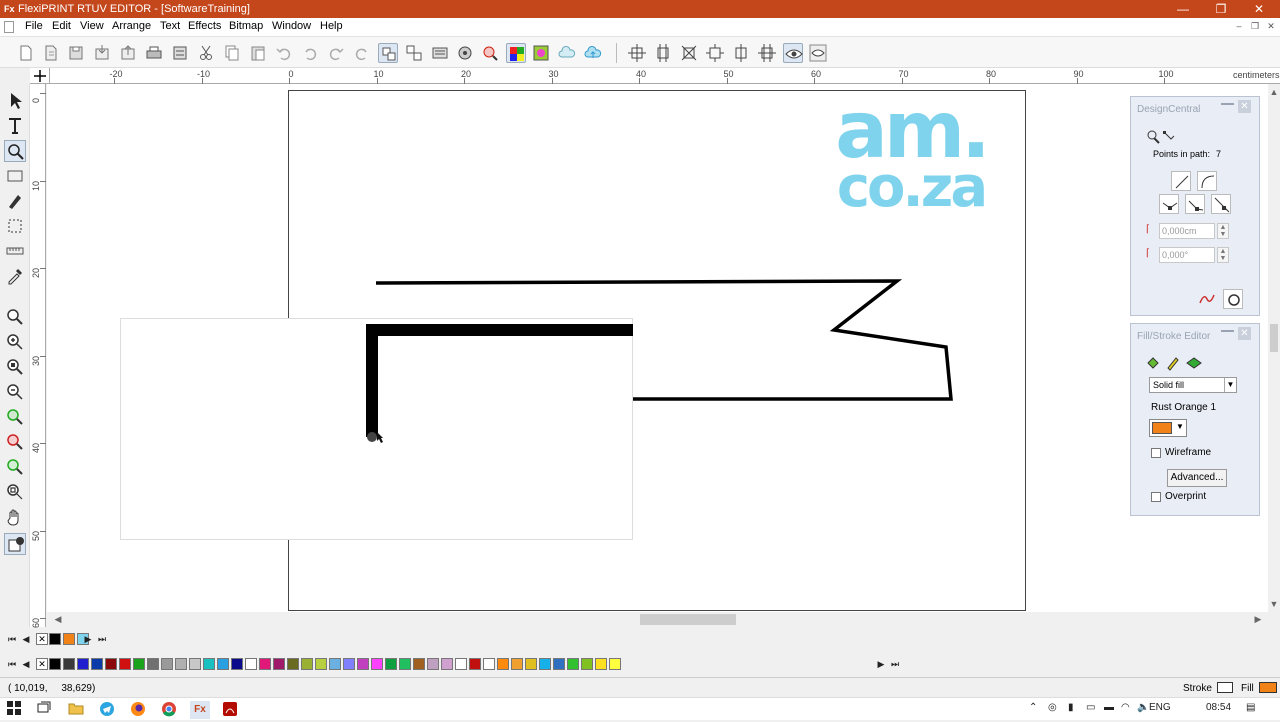 The width and height of the screenshot is (1280, 722). Describe the element at coordinates (138, 710) in the screenshot. I see `firefox-icon` at that location.